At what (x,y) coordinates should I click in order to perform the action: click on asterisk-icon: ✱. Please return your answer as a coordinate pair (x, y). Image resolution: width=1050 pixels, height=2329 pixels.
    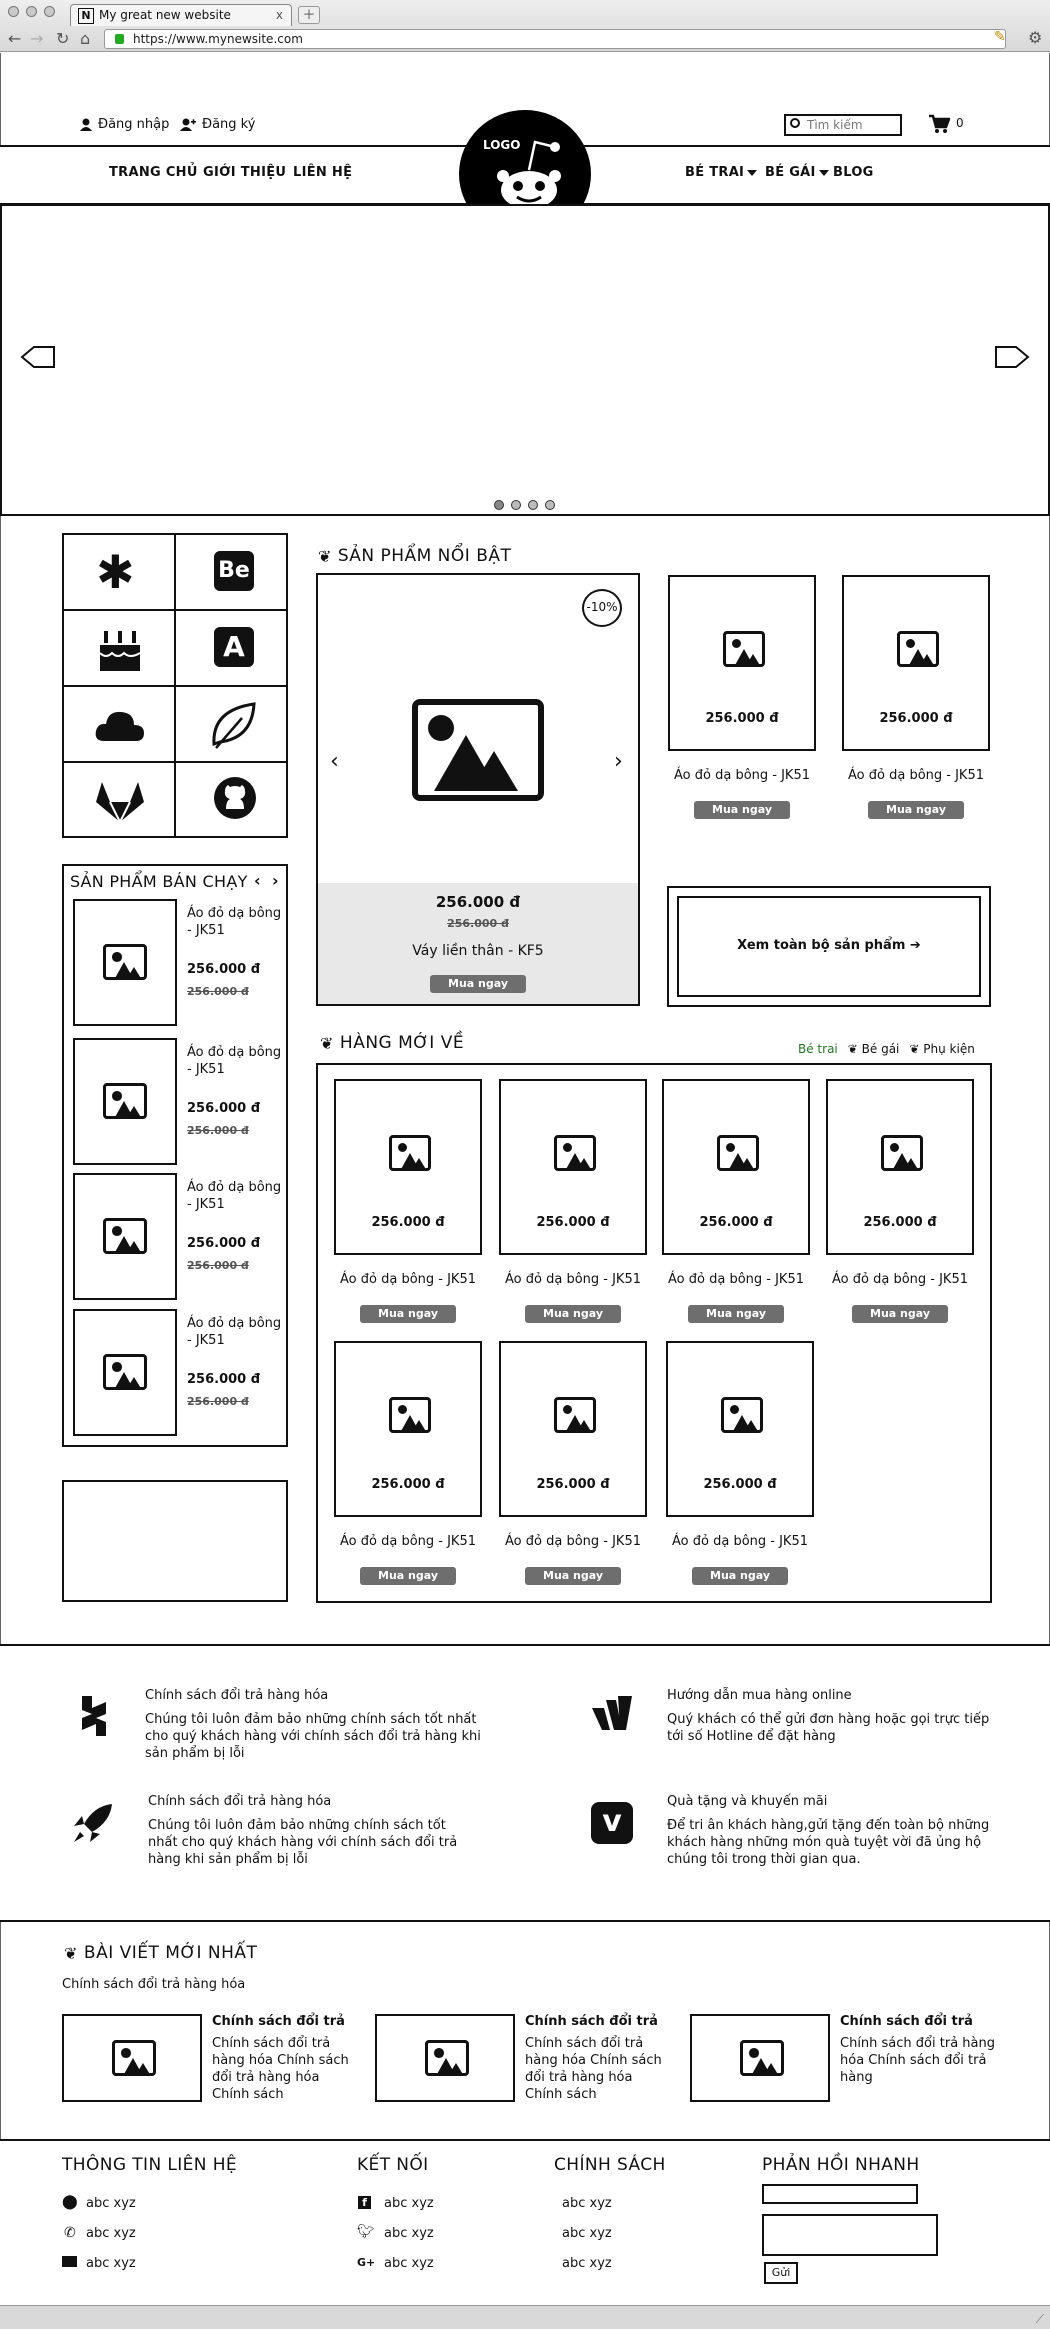
    Looking at the image, I should click on (115, 572).